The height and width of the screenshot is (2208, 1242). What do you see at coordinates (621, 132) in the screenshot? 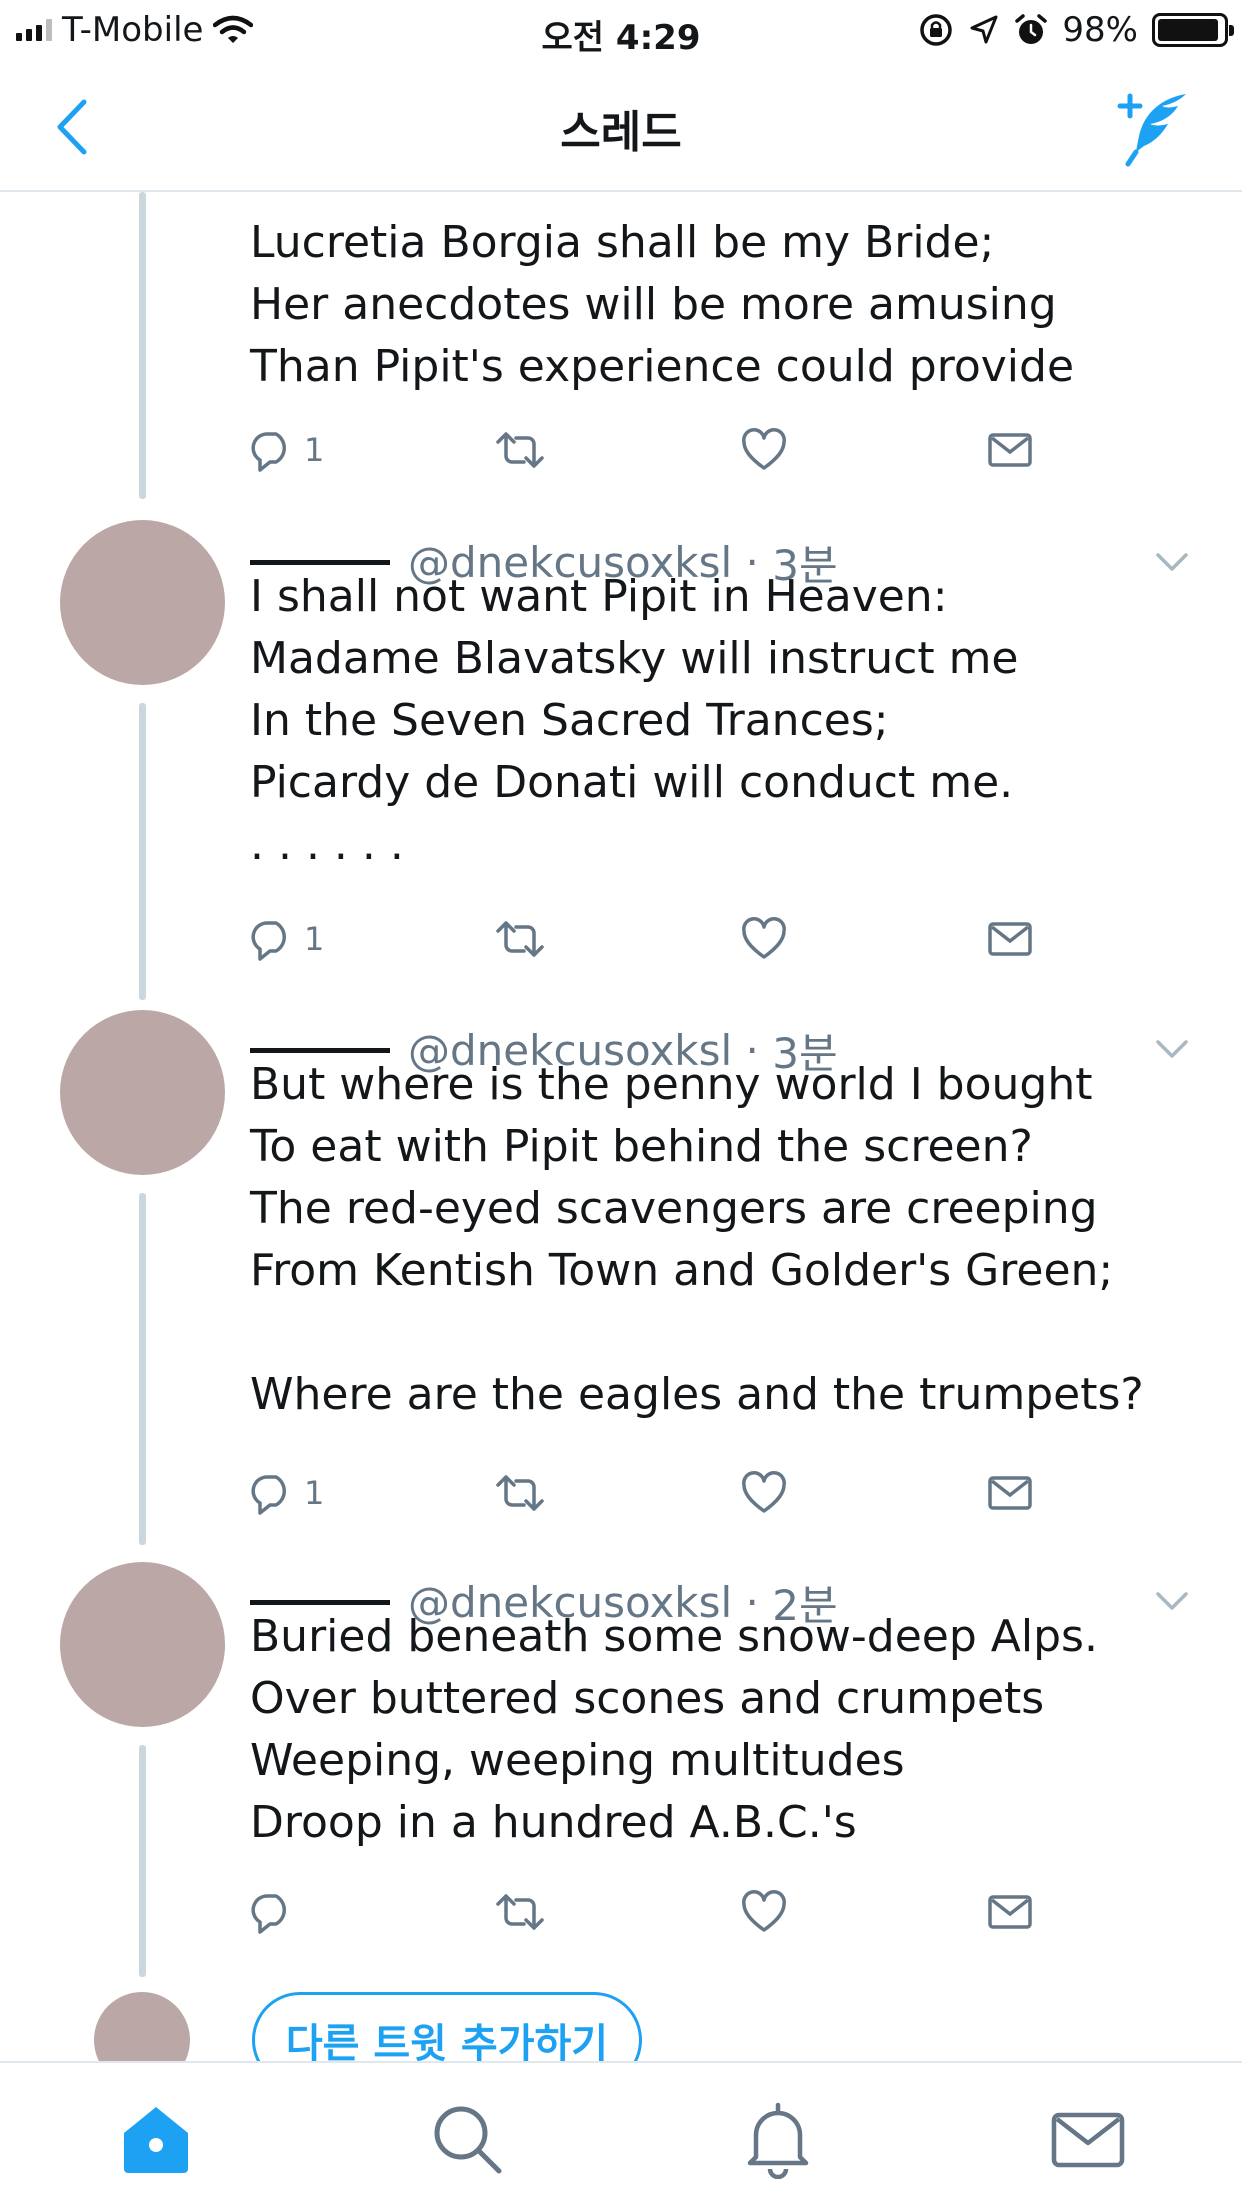
I see `page-title: 스레드` at bounding box center [621, 132].